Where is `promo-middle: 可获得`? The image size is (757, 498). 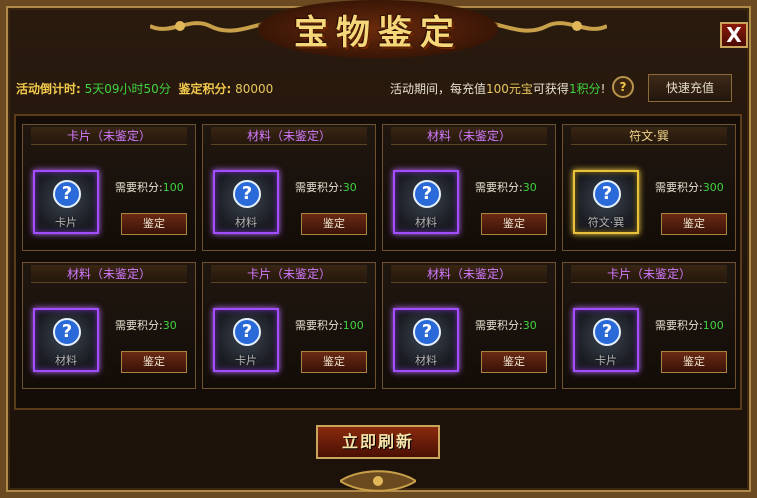
promo-middle: 可获得 is located at coordinates (550, 89).